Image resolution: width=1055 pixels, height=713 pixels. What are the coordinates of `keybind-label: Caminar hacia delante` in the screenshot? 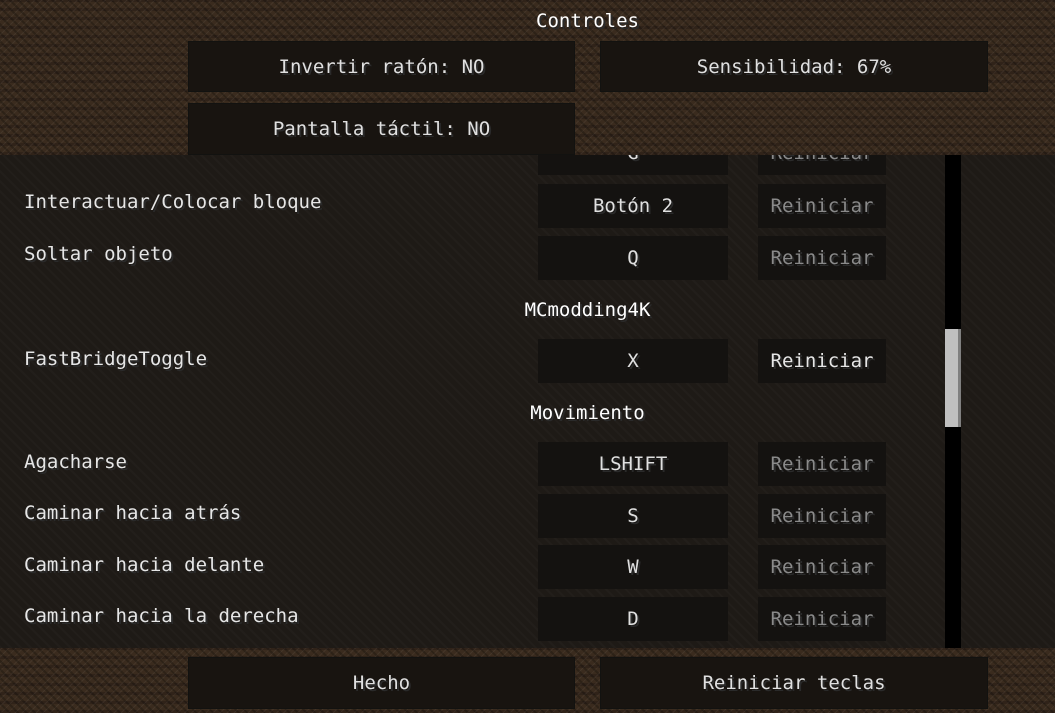 It's located at (144, 565).